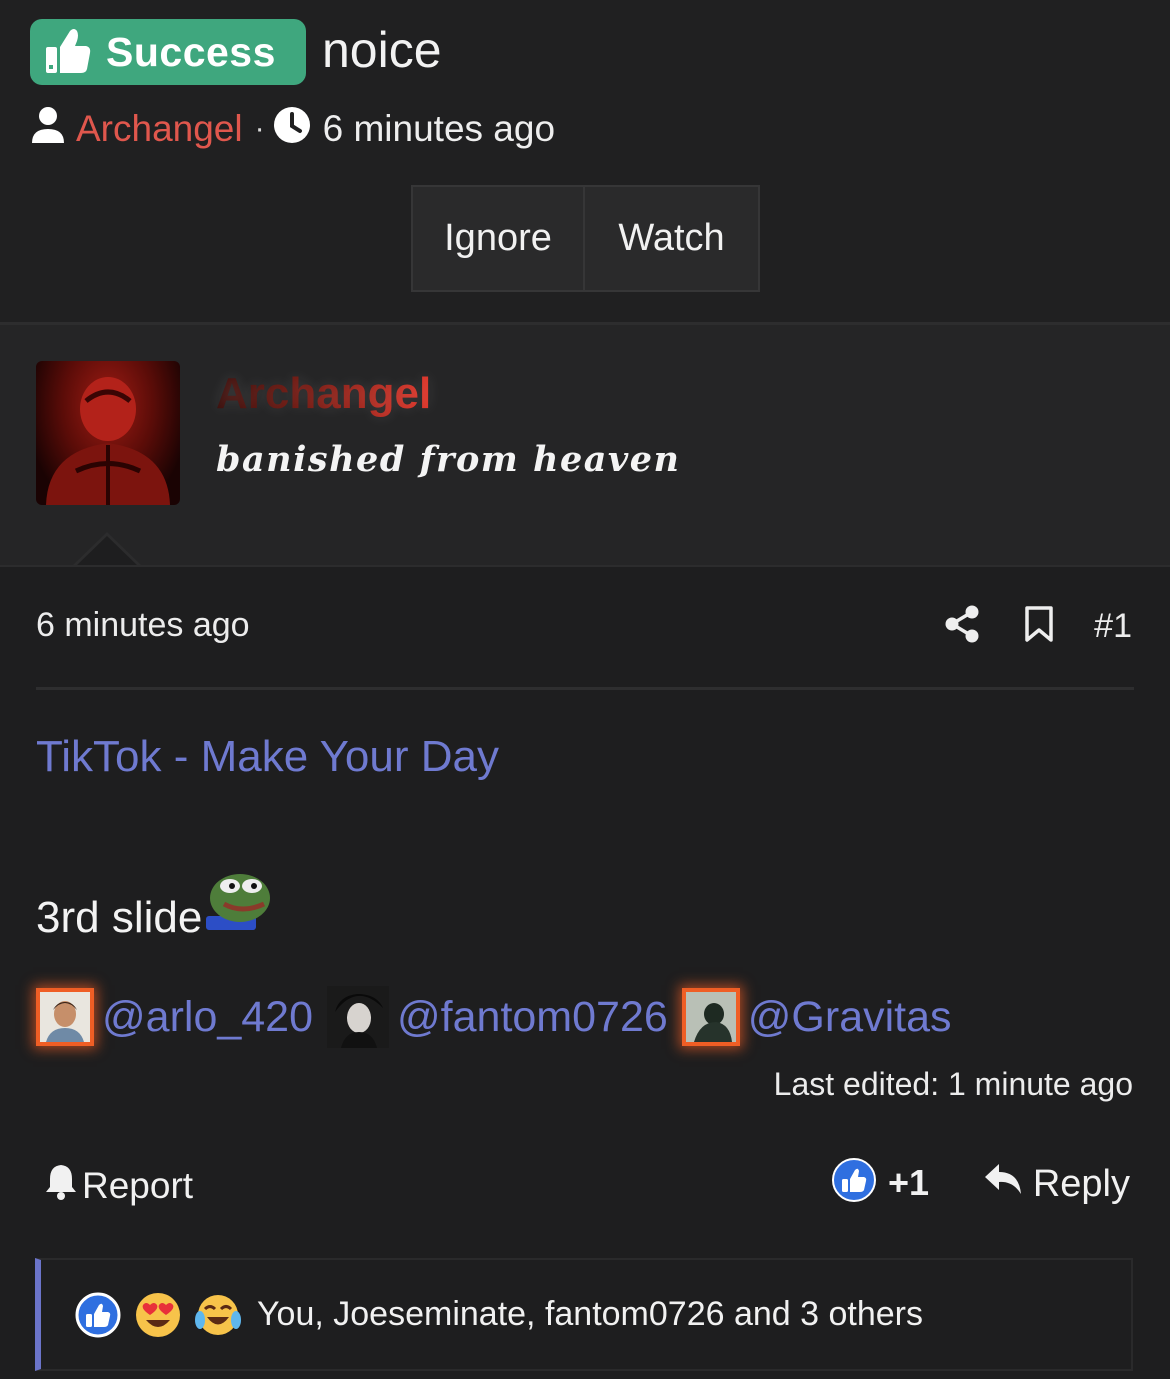 This screenshot has height=1379, width=1170. What do you see at coordinates (119, 917) in the screenshot?
I see `post-body-text: 3rd slide` at bounding box center [119, 917].